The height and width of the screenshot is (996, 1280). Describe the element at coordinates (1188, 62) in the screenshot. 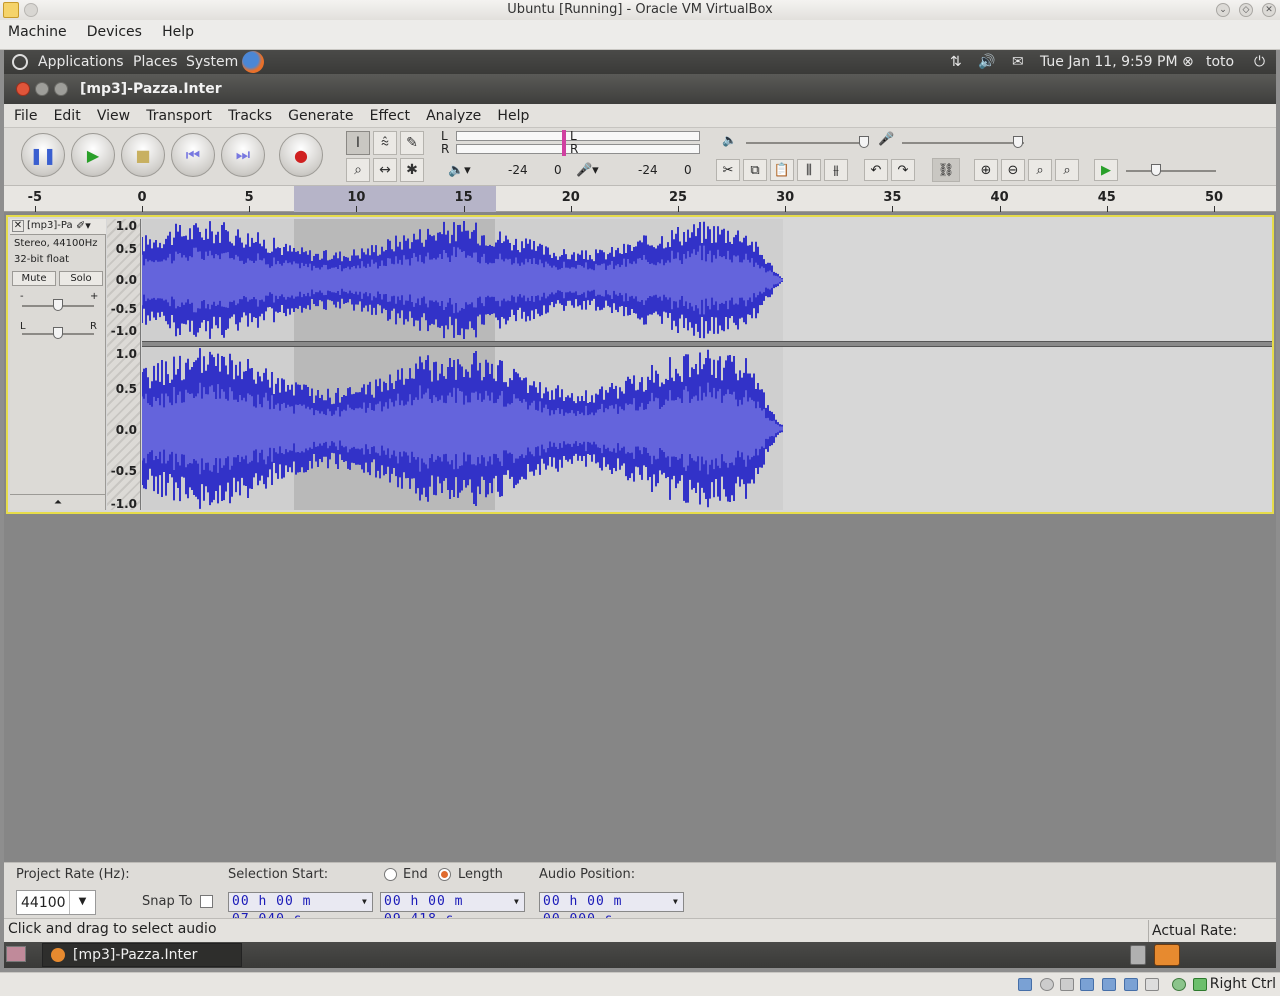

I see `user-status-icon: ⊗` at that location.